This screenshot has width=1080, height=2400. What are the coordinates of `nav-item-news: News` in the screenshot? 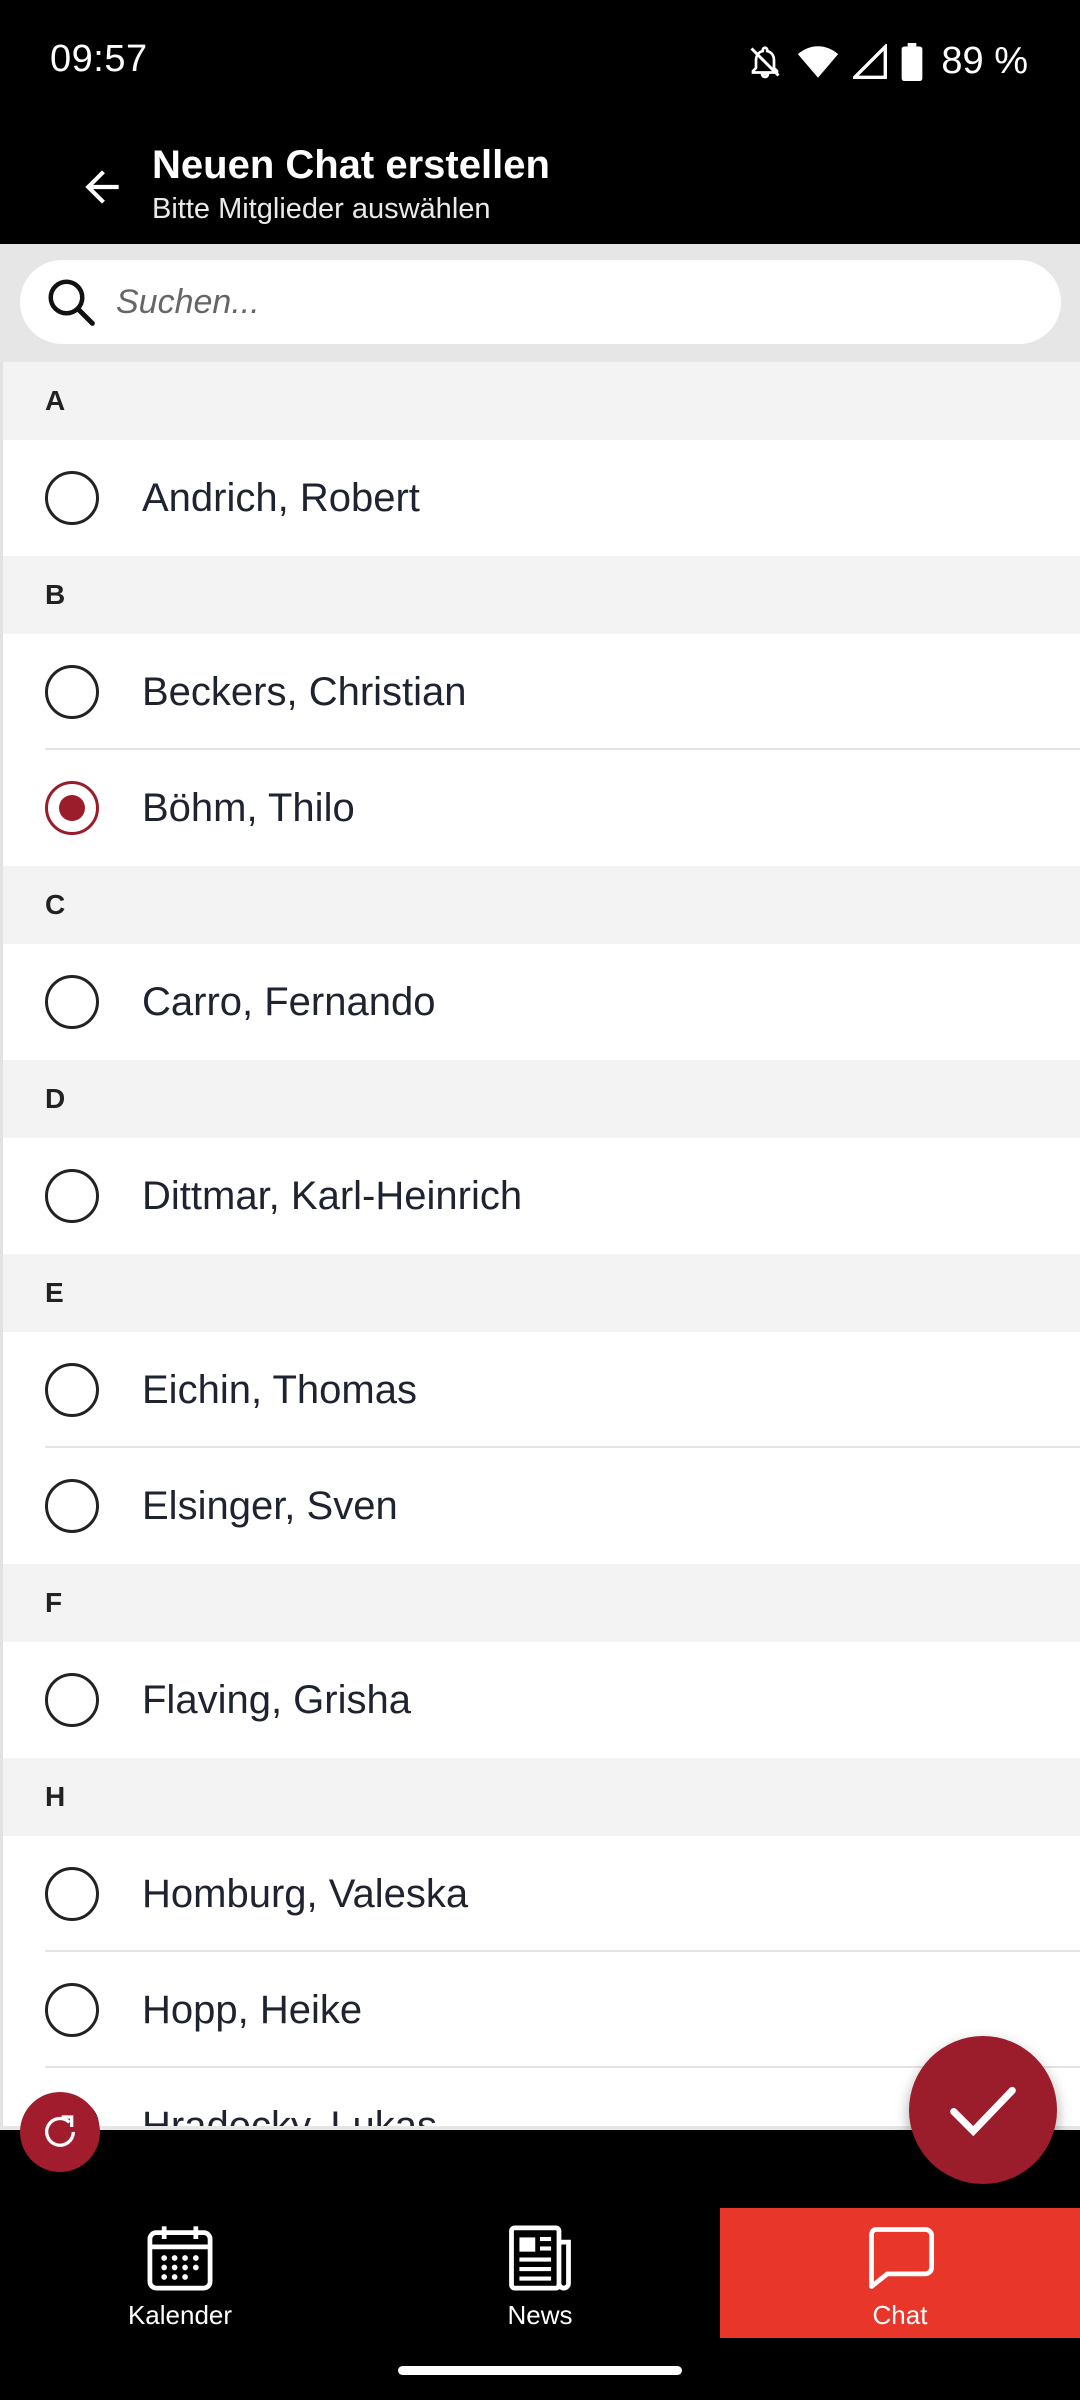 It's located at (540, 2273).